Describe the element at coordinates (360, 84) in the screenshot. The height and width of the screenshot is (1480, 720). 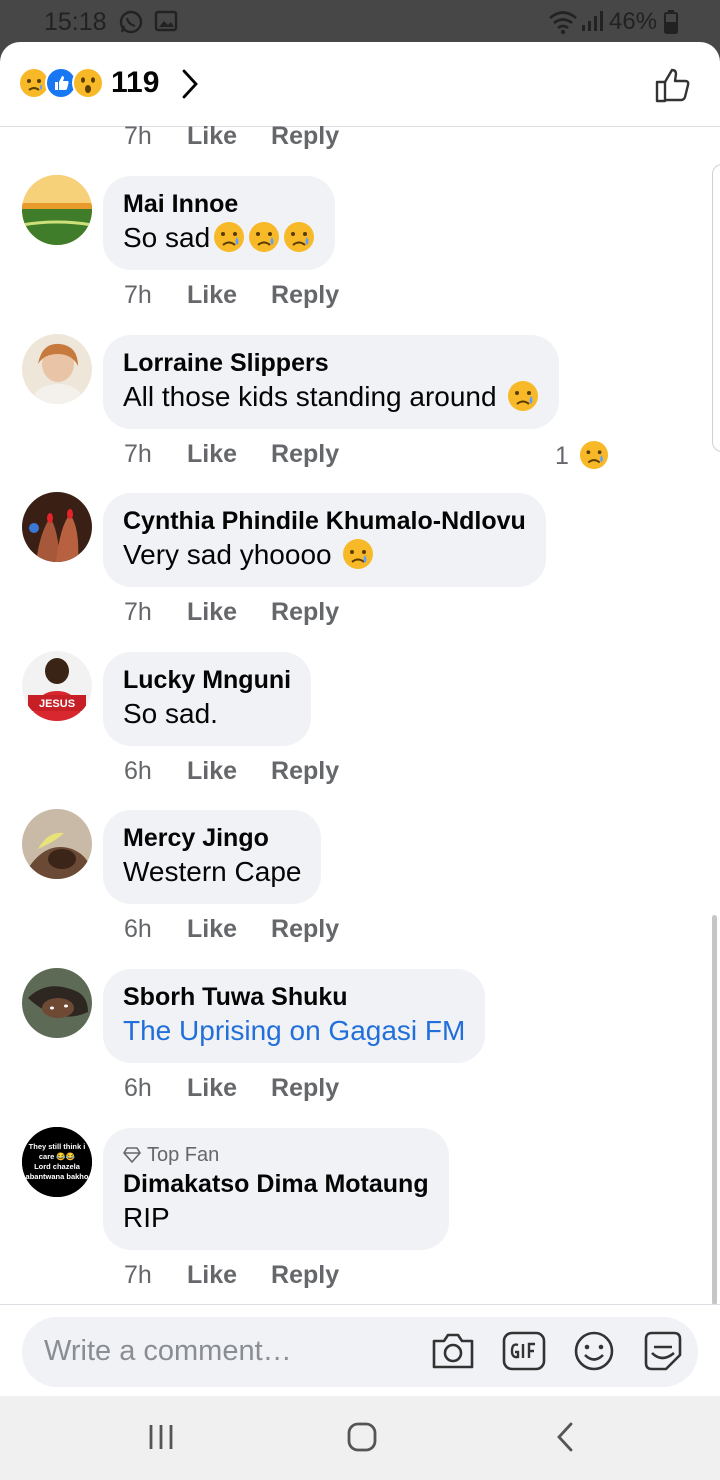
I see `reactions-header: 119` at that location.